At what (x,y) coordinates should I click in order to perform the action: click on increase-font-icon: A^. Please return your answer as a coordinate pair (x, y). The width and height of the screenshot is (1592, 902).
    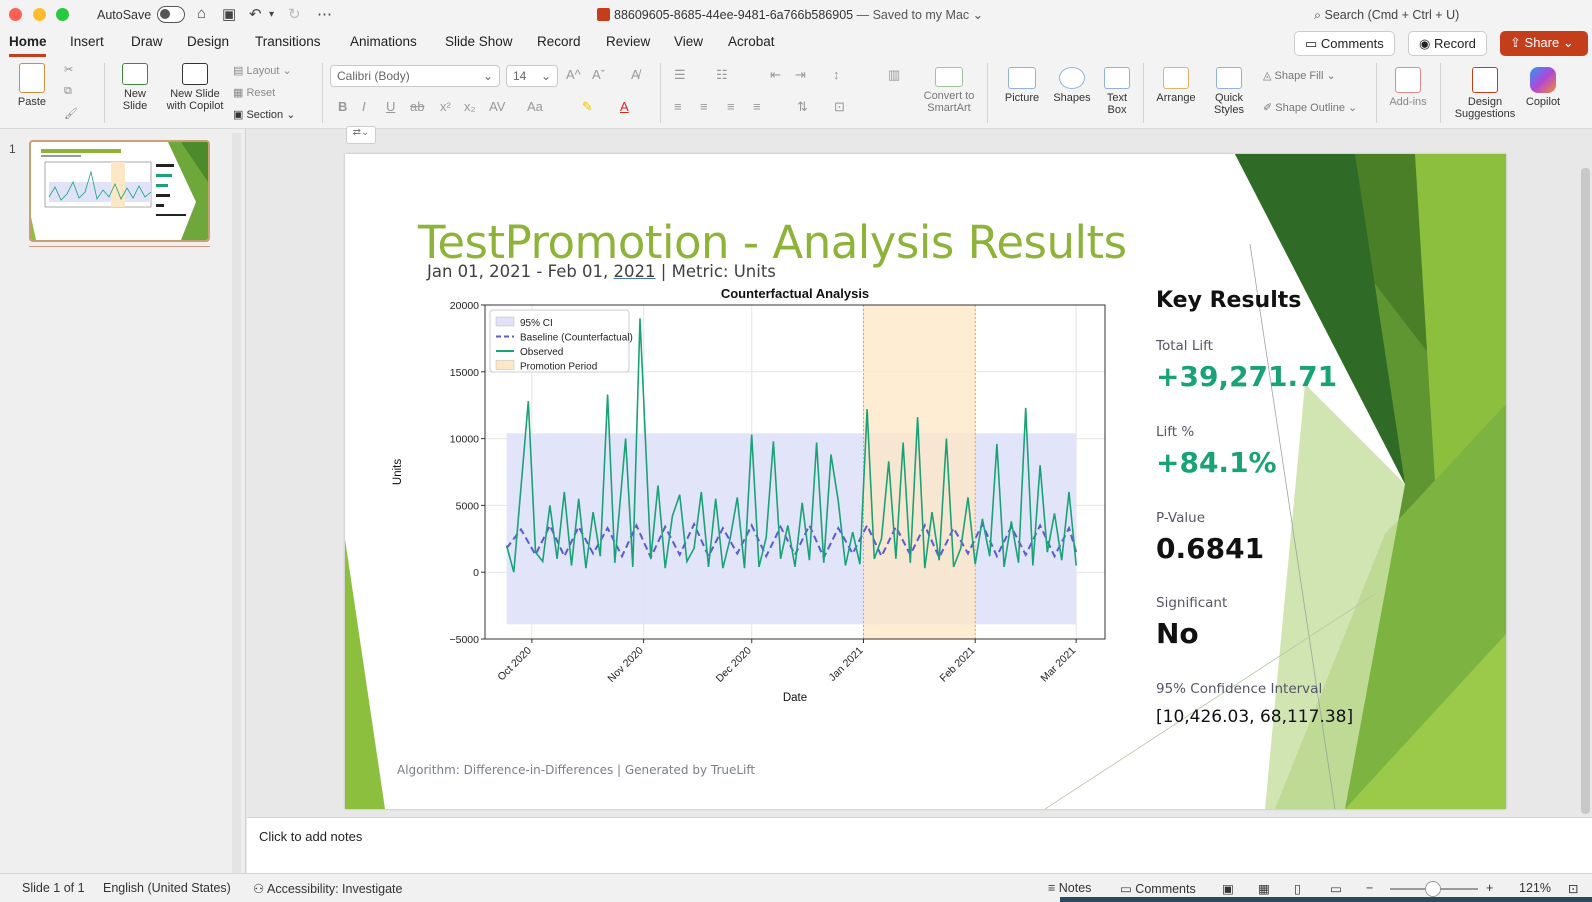
    Looking at the image, I should click on (573, 74).